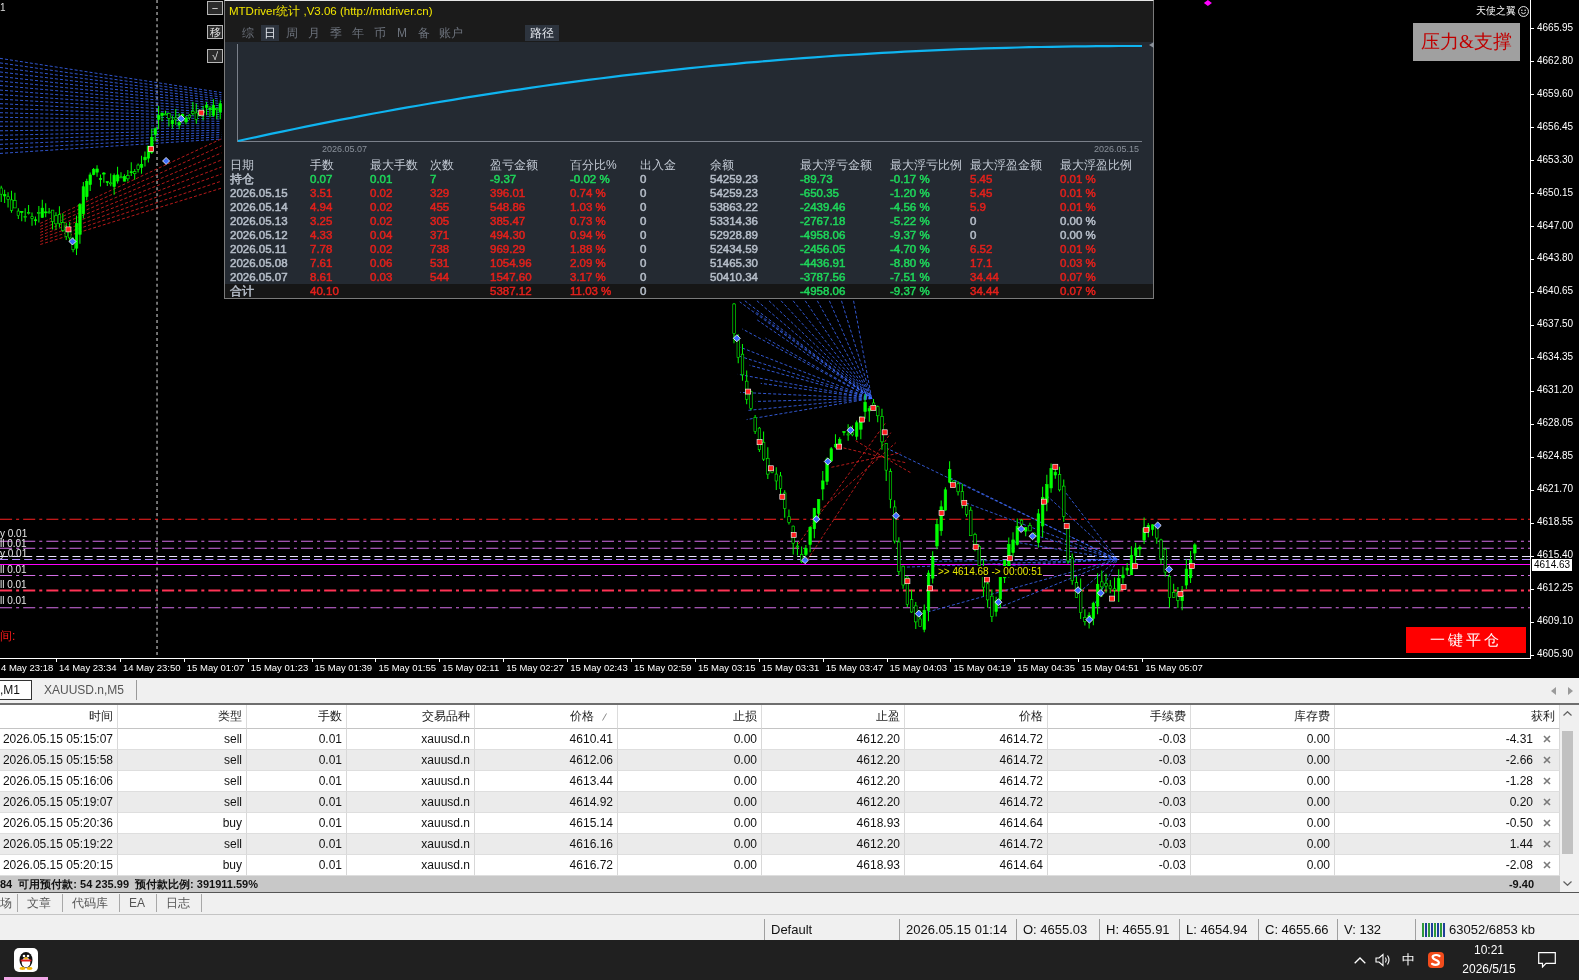 The width and height of the screenshot is (1579, 980). What do you see at coordinates (424, 33) in the screenshot?
I see `period-tab: 备` at bounding box center [424, 33].